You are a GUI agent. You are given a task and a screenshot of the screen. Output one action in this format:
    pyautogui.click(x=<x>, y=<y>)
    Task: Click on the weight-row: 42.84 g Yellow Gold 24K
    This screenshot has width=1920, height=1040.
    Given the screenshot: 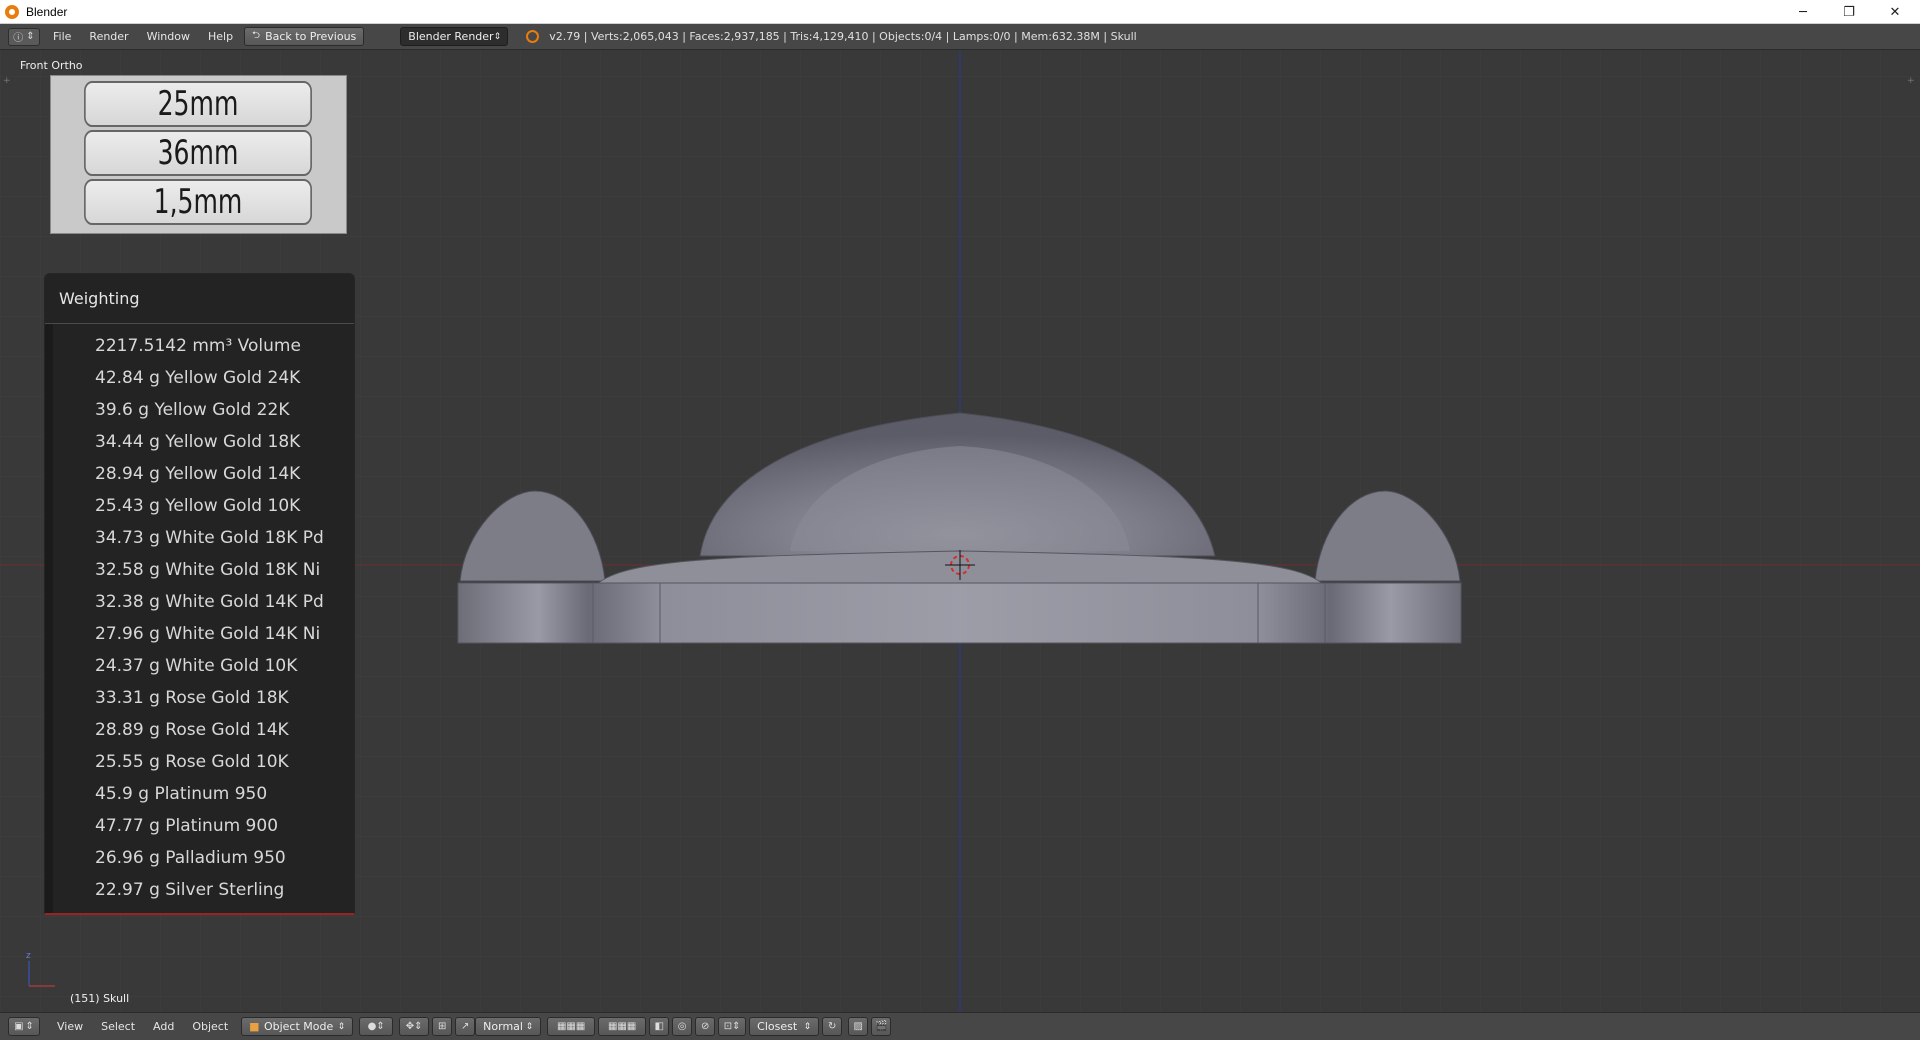 What is the action you would take?
    pyautogui.click(x=198, y=378)
    